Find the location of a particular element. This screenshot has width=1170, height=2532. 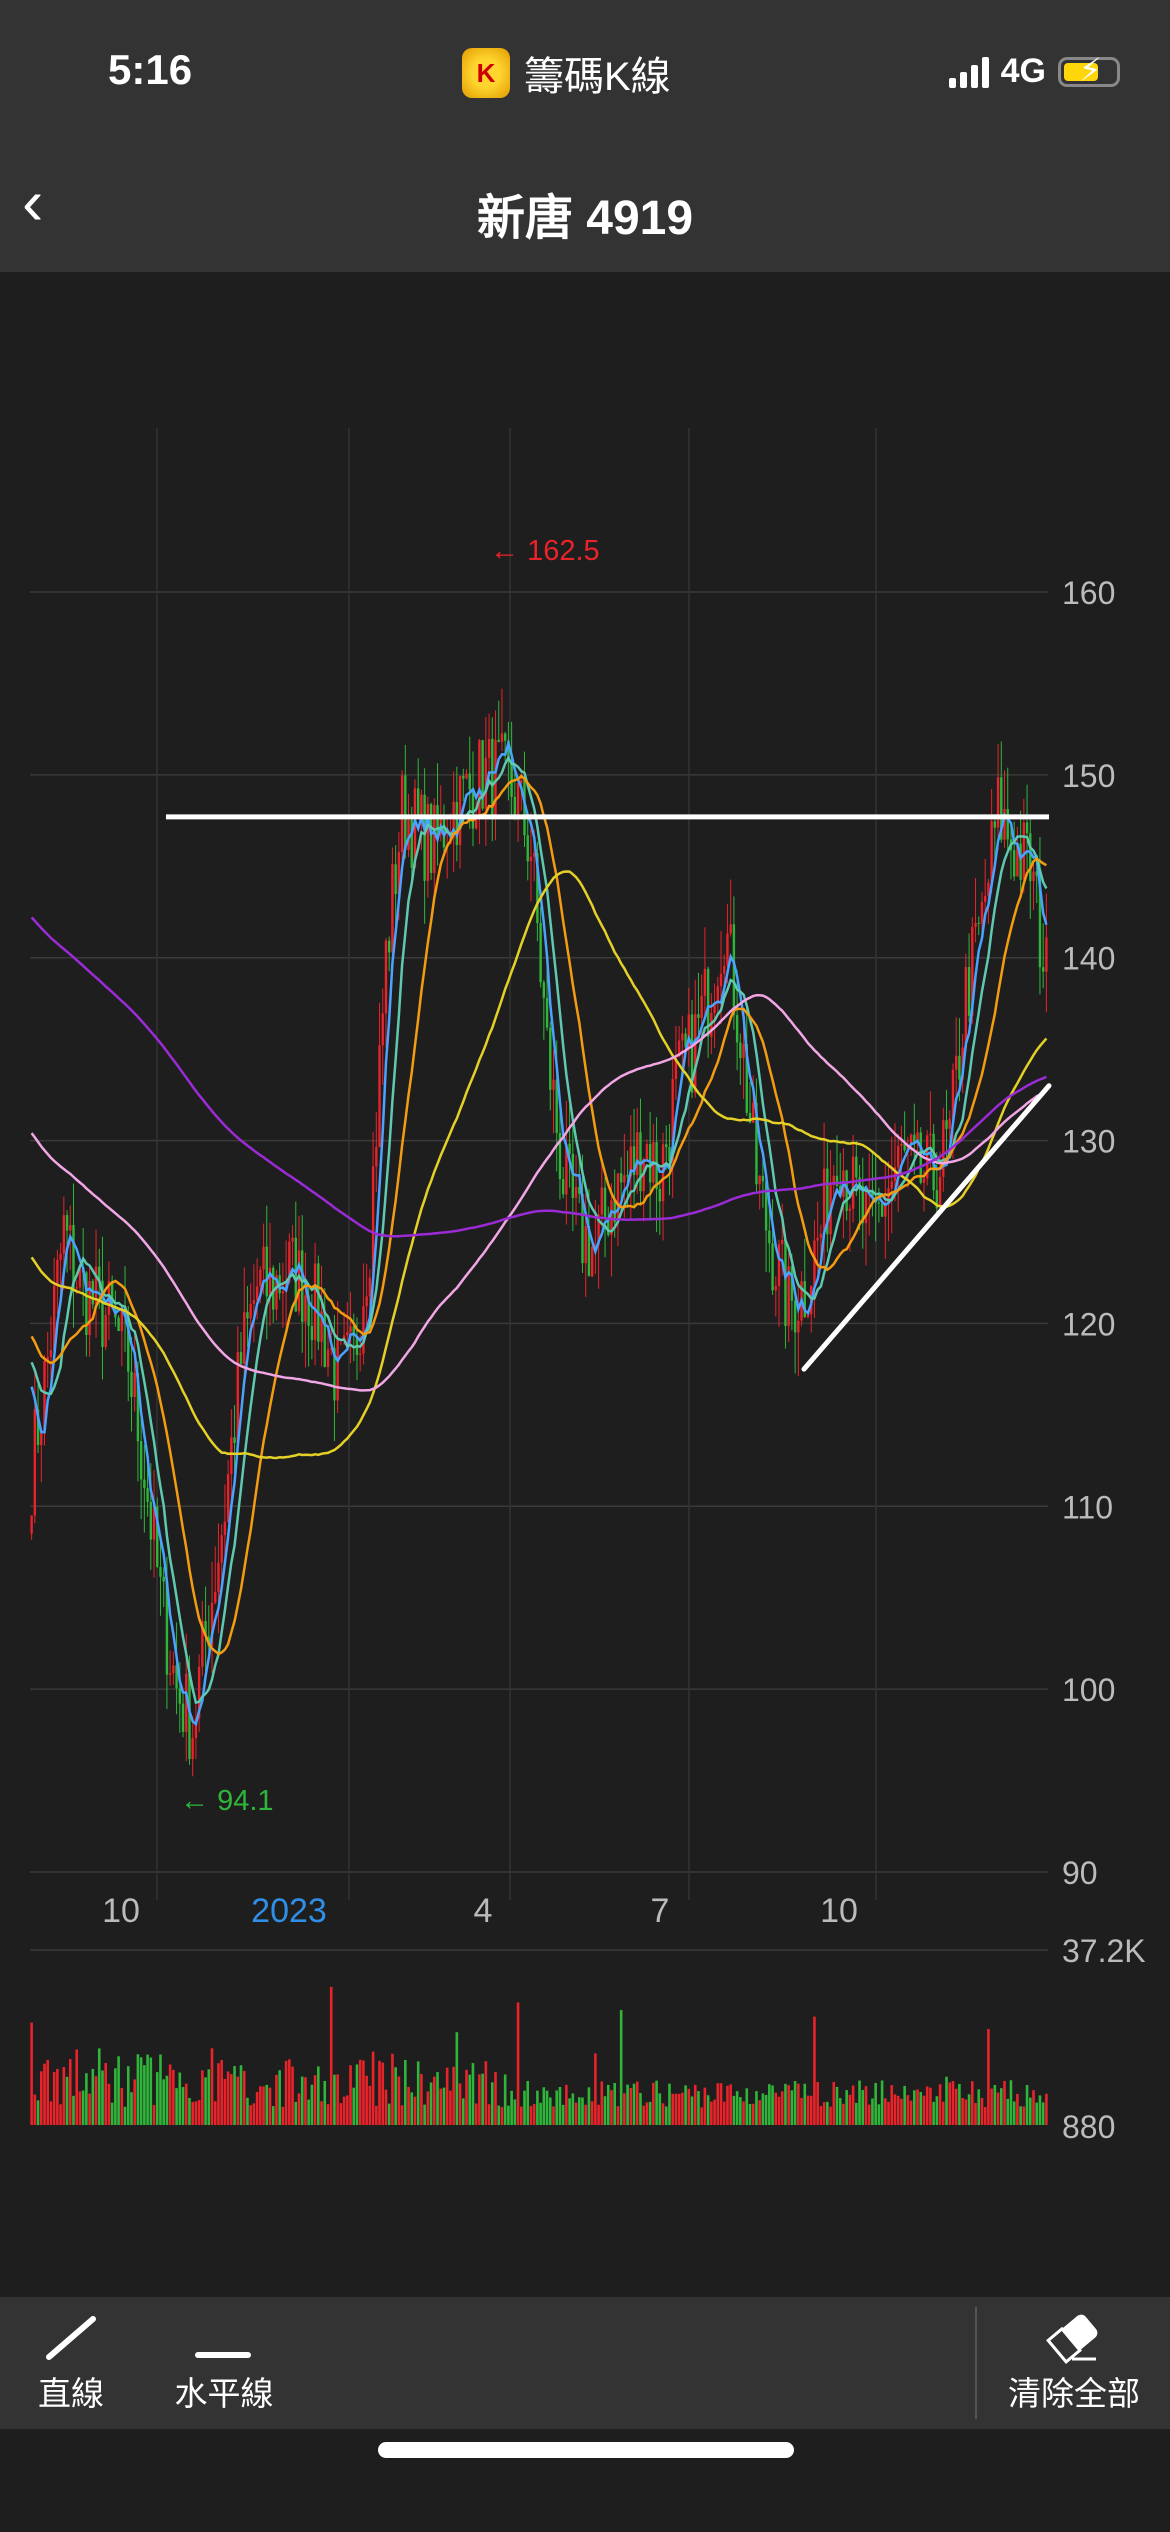

time-tick-label: 2023 is located at coordinates (289, 1911).